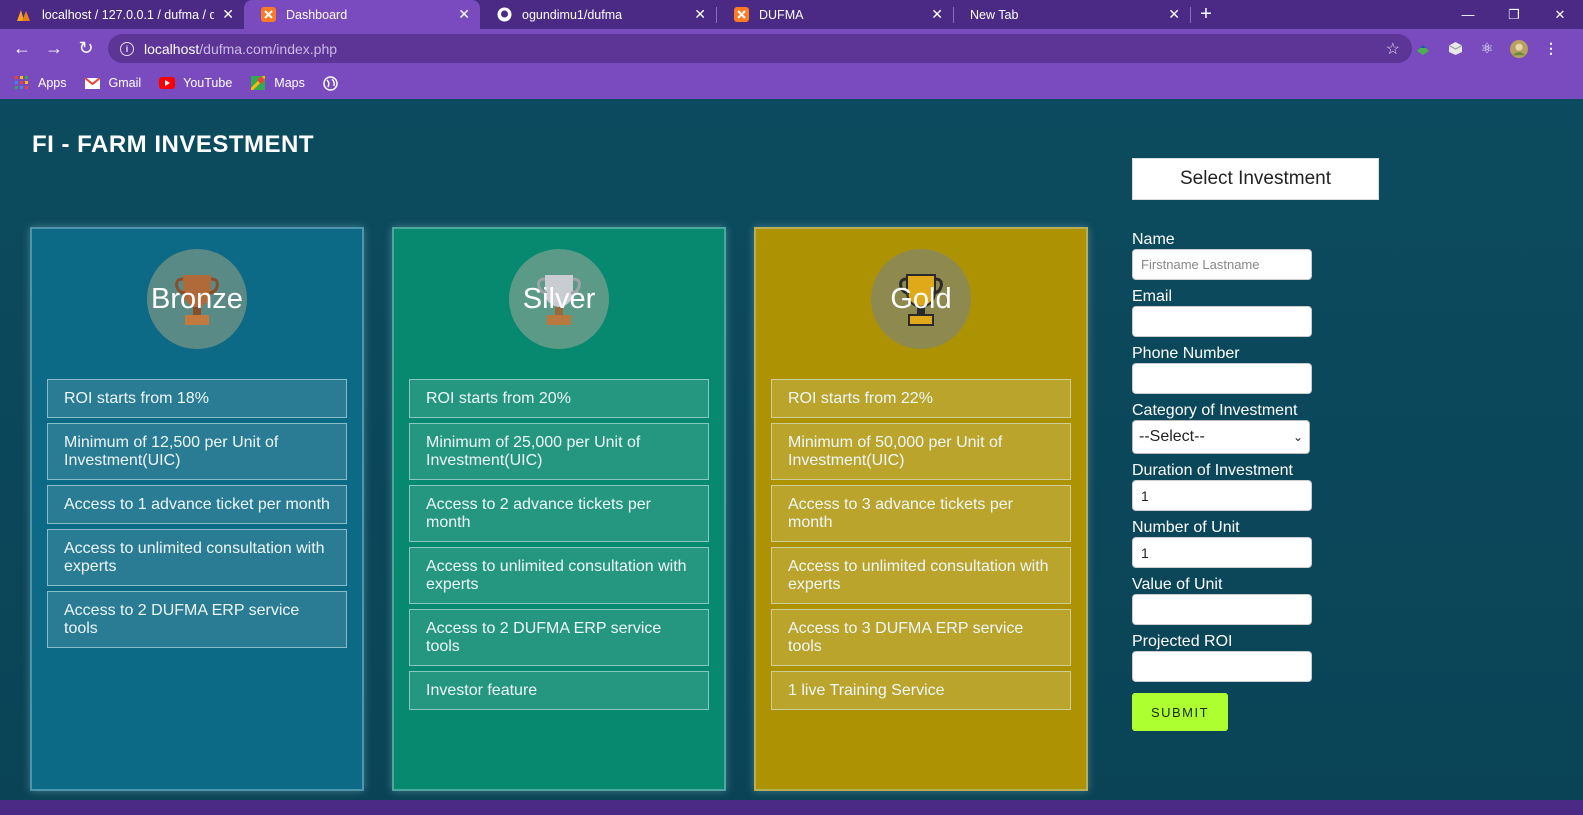  I want to click on gmail-icon, so click(93, 83).